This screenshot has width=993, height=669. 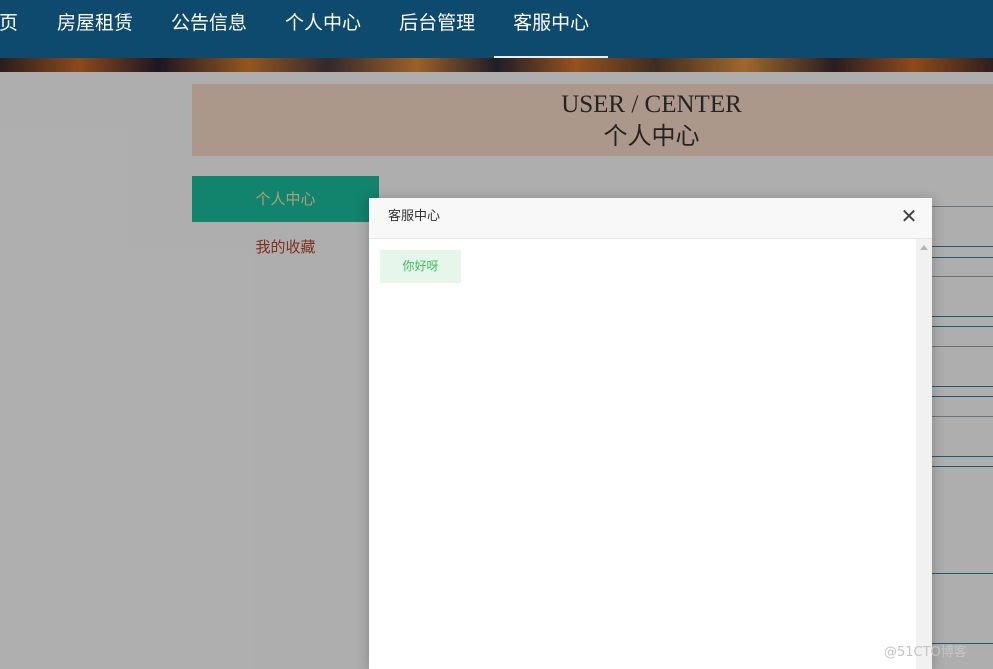 What do you see at coordinates (909, 216) in the screenshot?
I see `close-icon: ✕` at bounding box center [909, 216].